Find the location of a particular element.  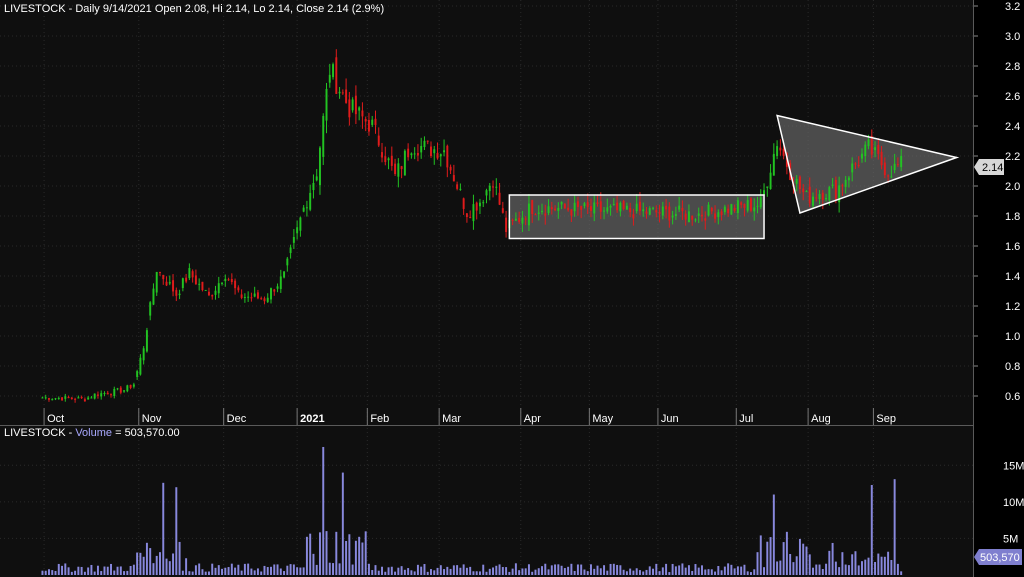

last-price-badge-text: 2.14 is located at coordinates (992, 168).